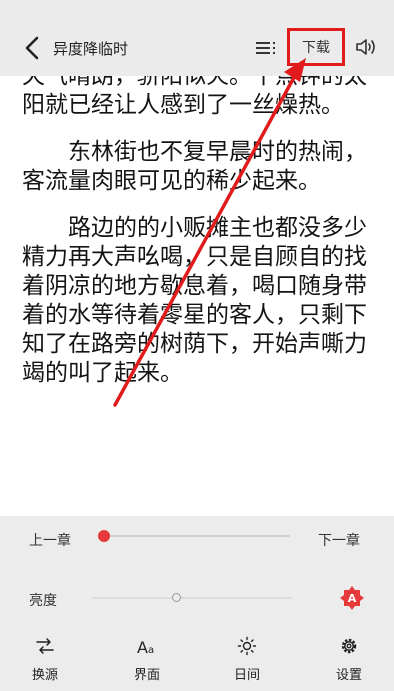 The width and height of the screenshot is (394, 691). I want to click on download-label: 下载, so click(316, 48).